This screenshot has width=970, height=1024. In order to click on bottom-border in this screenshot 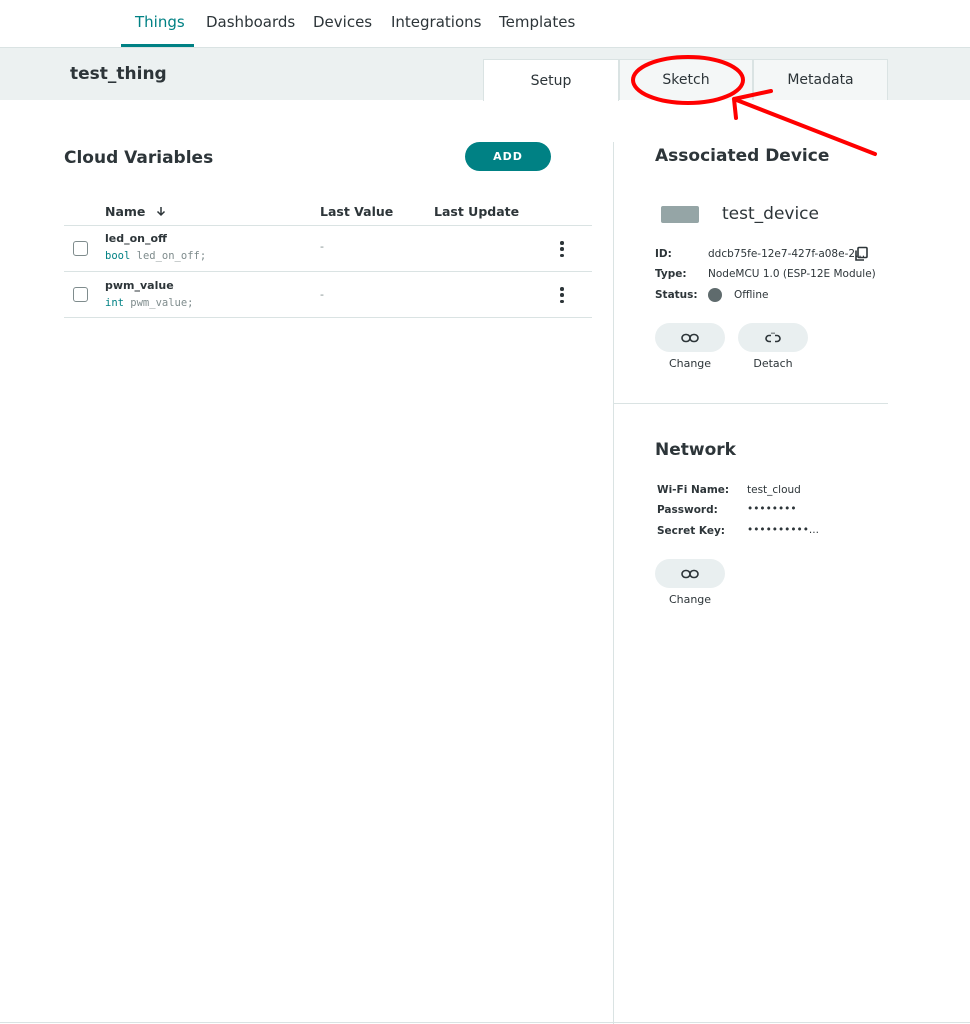, I will do `click(485, 1022)`.